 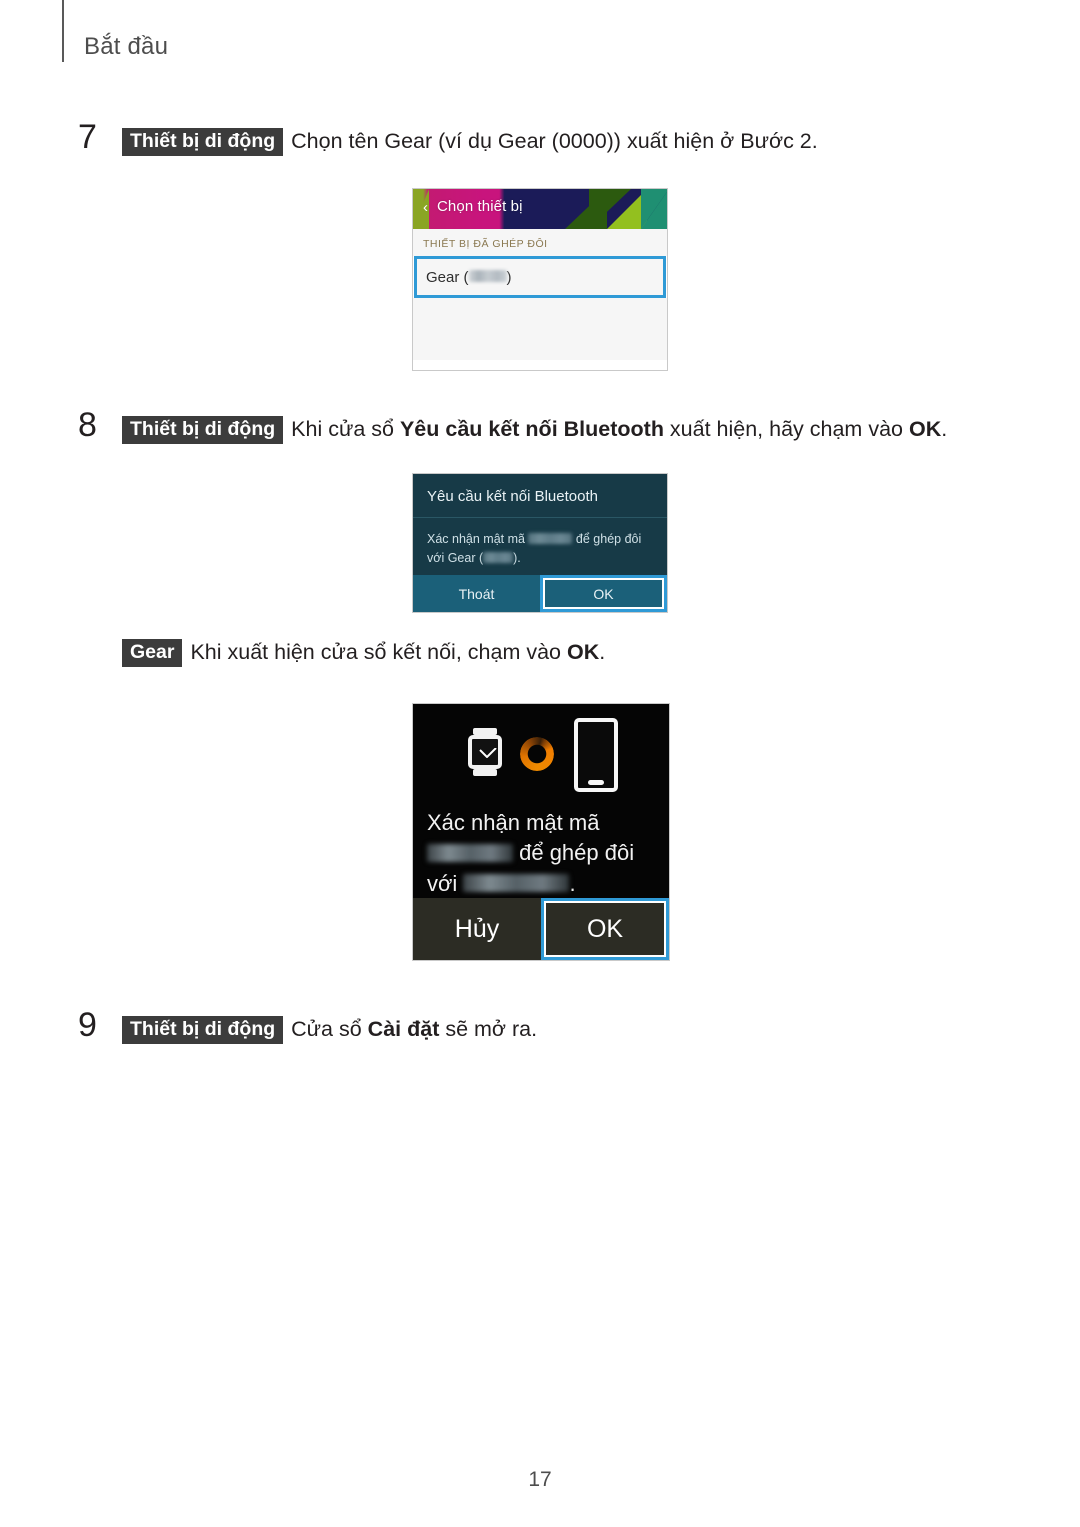 I want to click on bt-body-part3: với Gear (, so click(x=455, y=557).